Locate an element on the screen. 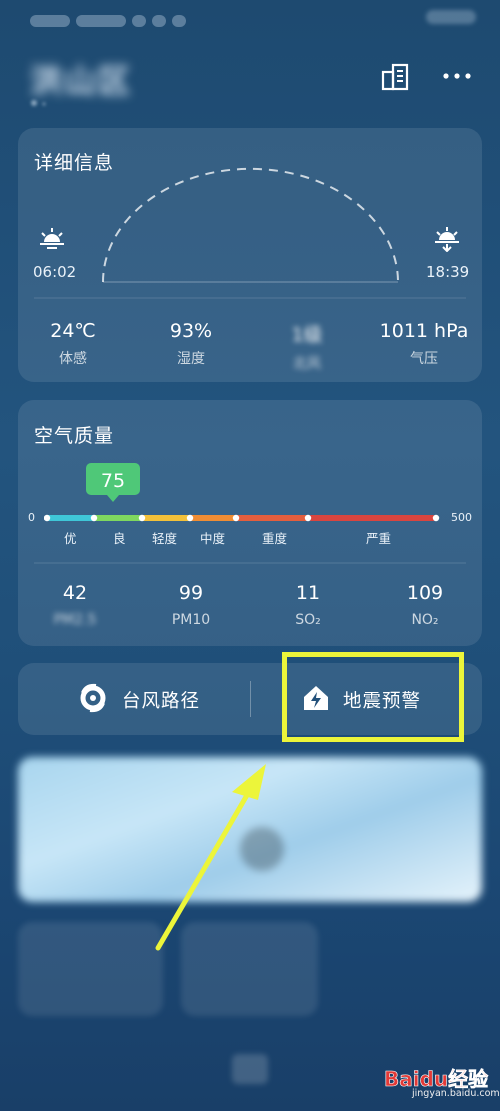  watermark-site: jingyan.baidu.com is located at coordinates (456, 1093).